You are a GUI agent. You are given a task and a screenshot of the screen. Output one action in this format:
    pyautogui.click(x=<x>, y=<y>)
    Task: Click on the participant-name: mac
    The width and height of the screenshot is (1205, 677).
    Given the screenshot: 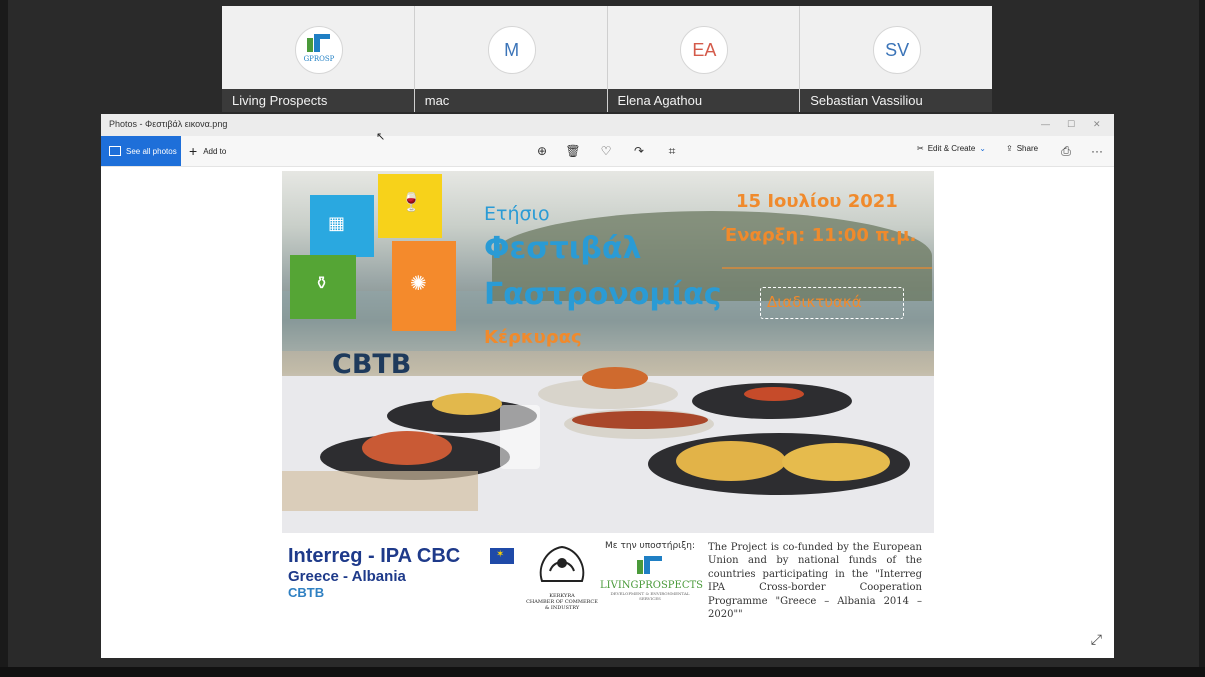 What is the action you would take?
    pyautogui.click(x=510, y=100)
    